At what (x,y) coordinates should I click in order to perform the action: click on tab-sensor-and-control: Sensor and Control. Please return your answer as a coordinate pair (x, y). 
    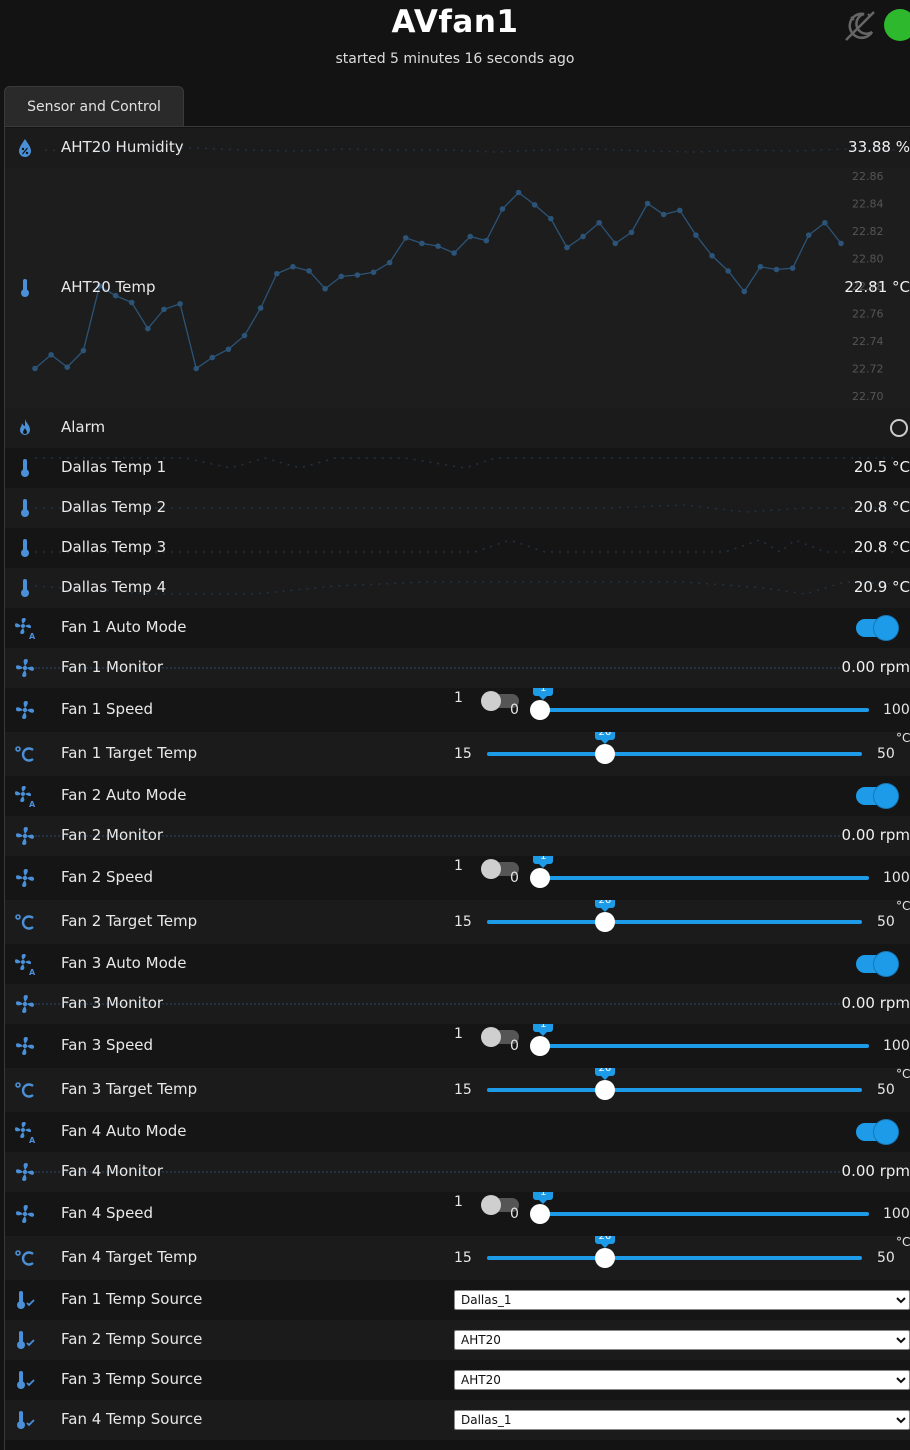
    Looking at the image, I should click on (94, 106).